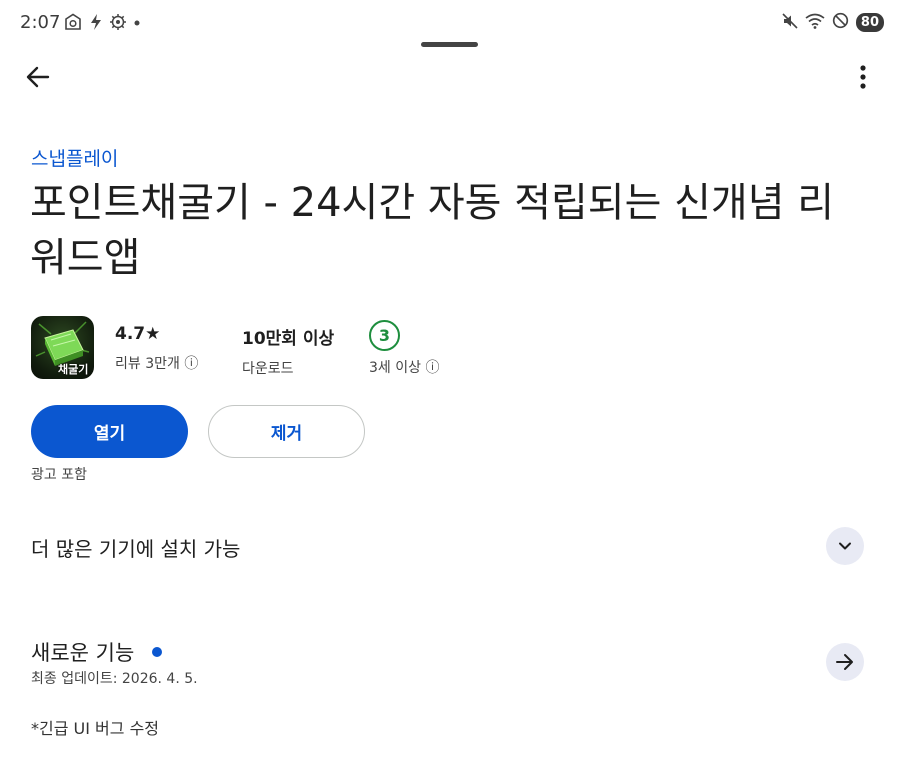 The height and width of the screenshot is (783, 900). What do you see at coordinates (869, 22) in the screenshot?
I see `battery-indicator: 80` at bounding box center [869, 22].